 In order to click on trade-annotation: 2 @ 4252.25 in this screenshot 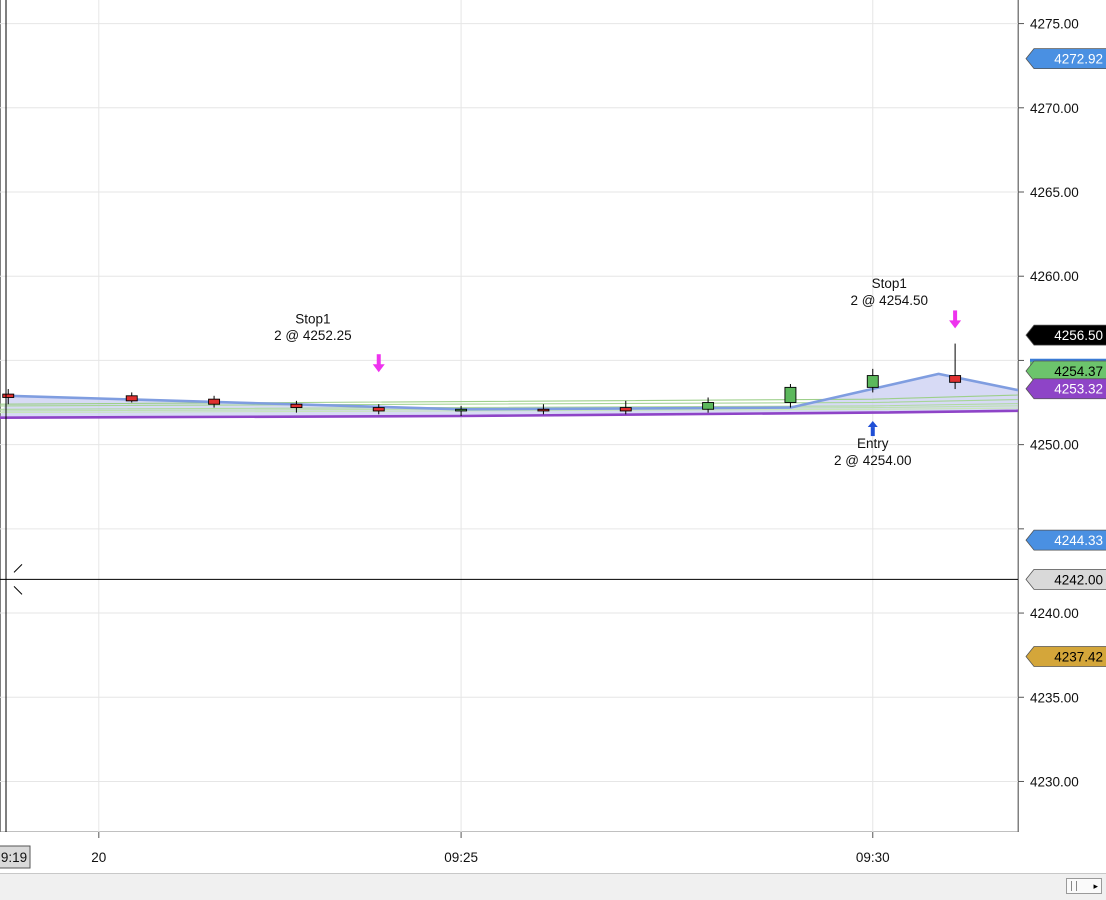, I will do `click(313, 335)`.